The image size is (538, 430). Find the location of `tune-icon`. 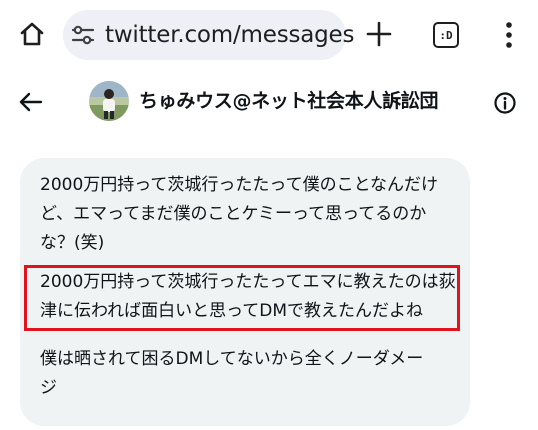

tune-icon is located at coordinates (83, 35).